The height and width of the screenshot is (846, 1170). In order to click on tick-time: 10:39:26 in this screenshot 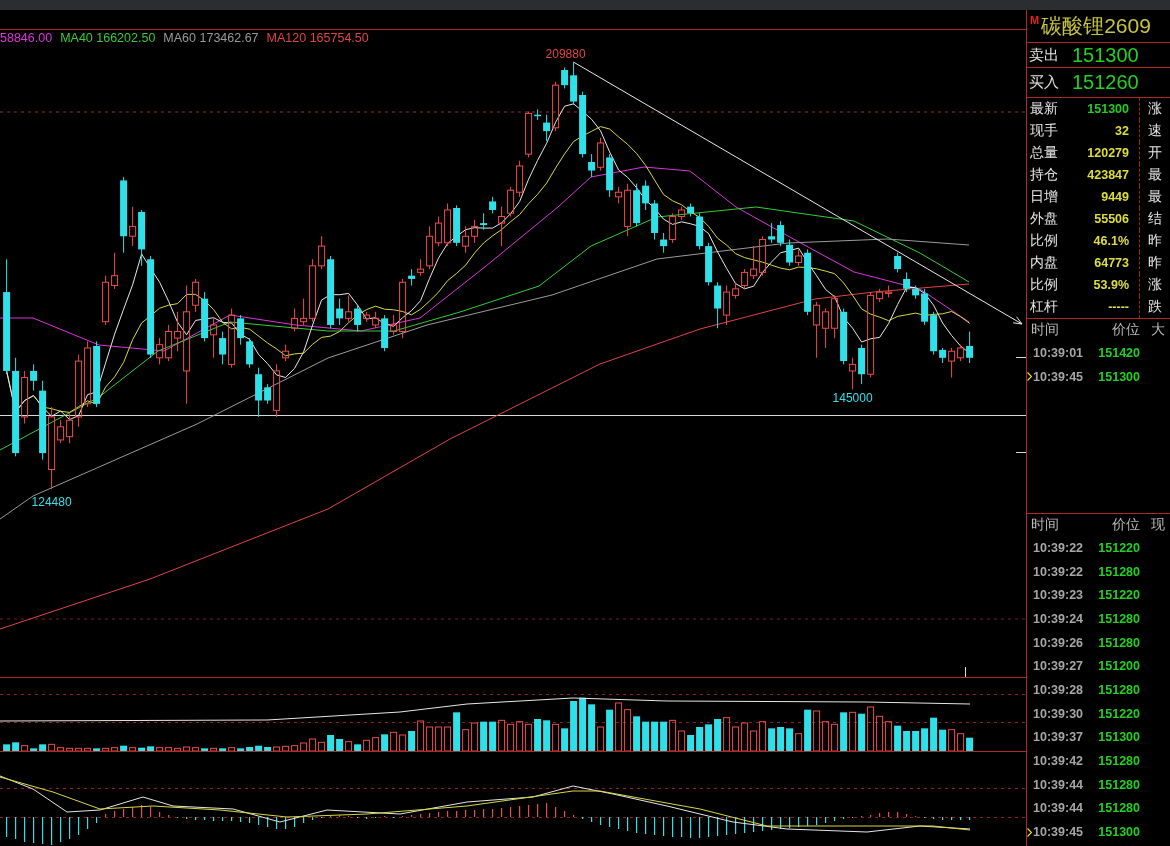, I will do `click(1059, 642)`.